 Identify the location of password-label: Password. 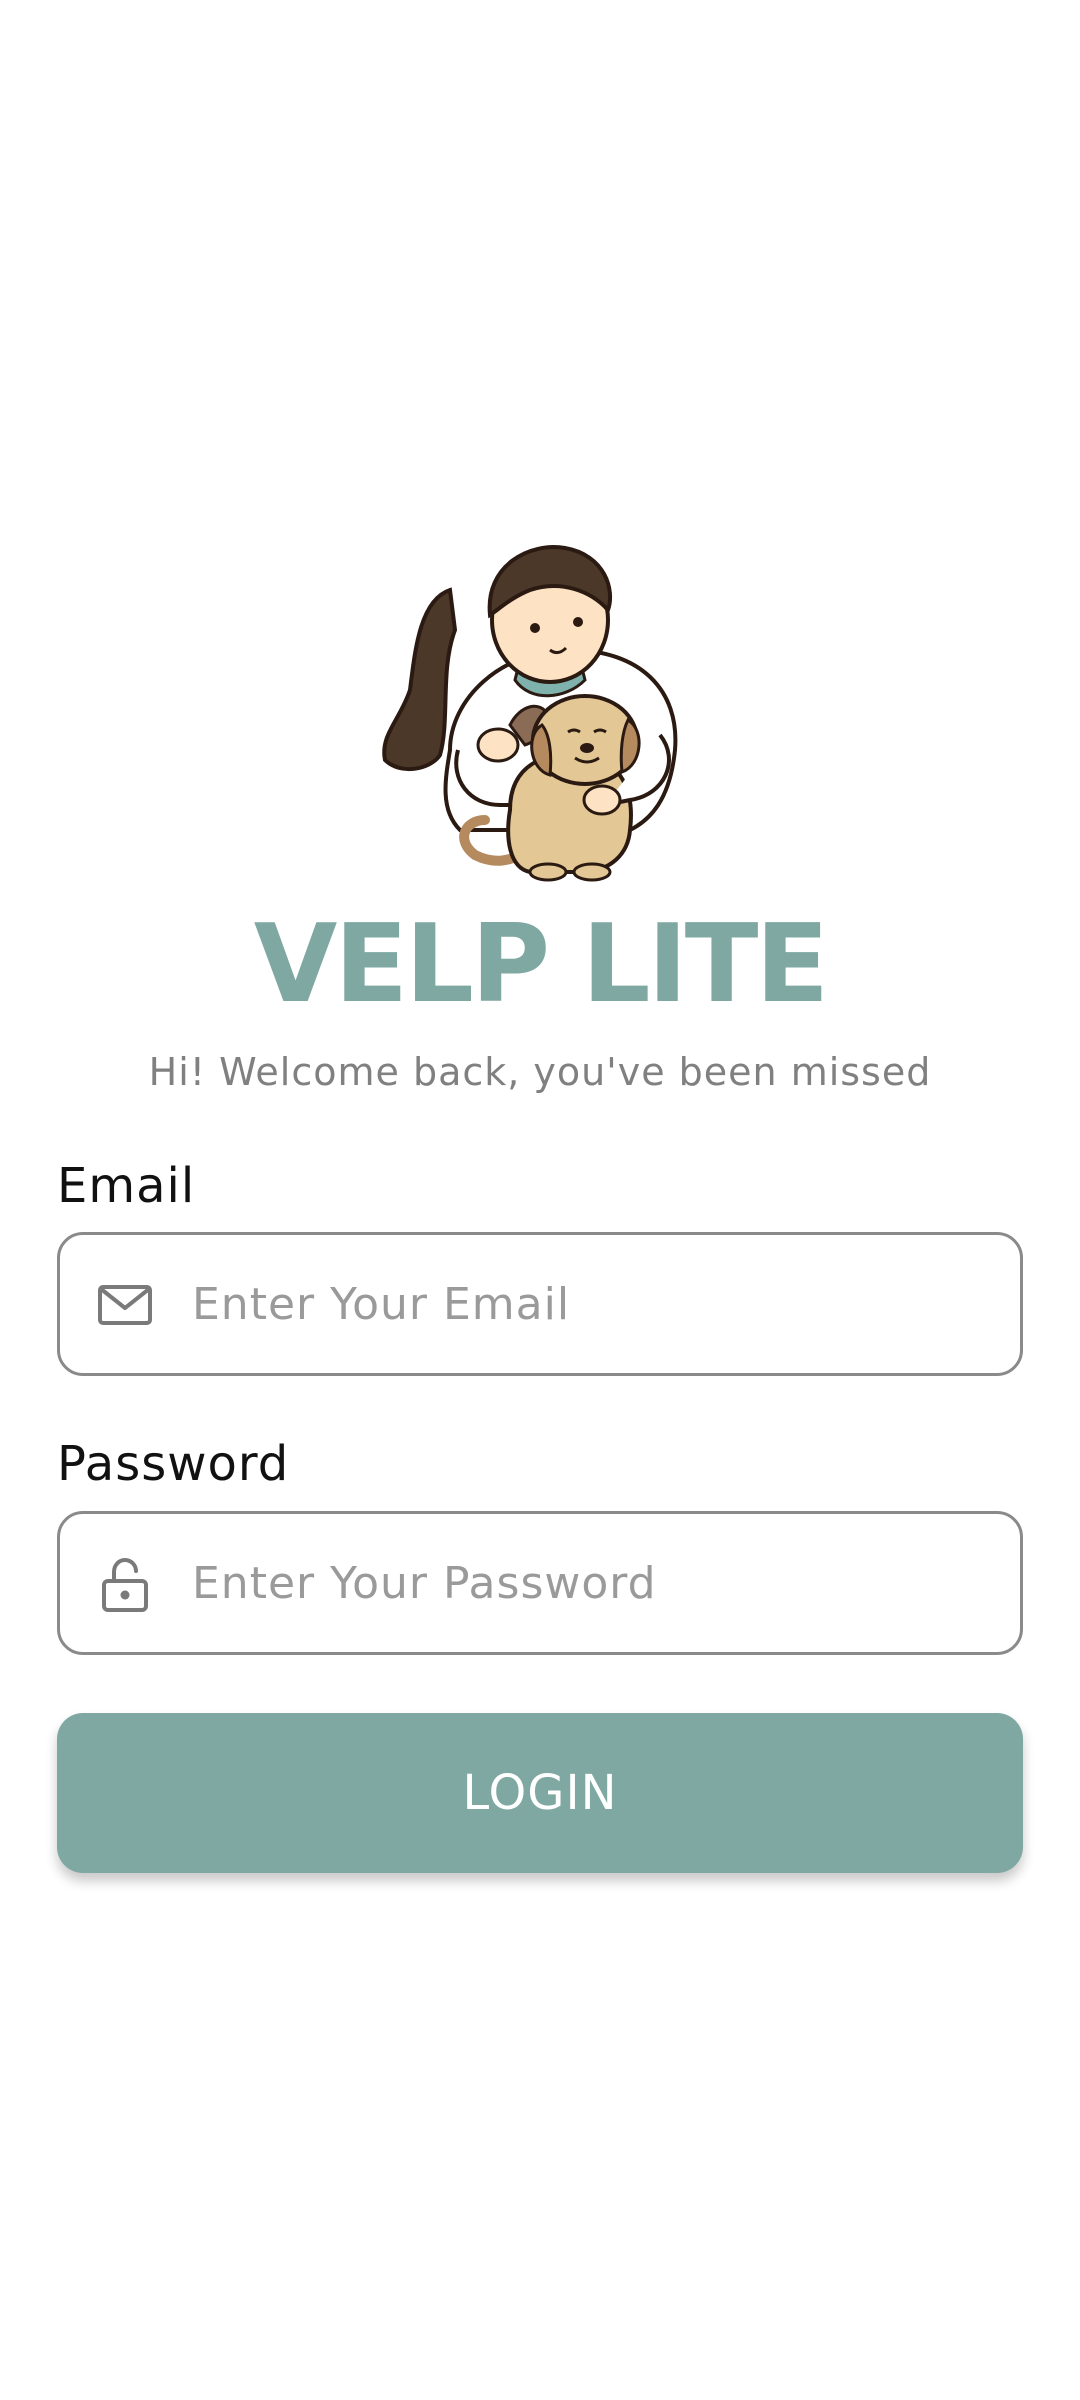
(173, 1464).